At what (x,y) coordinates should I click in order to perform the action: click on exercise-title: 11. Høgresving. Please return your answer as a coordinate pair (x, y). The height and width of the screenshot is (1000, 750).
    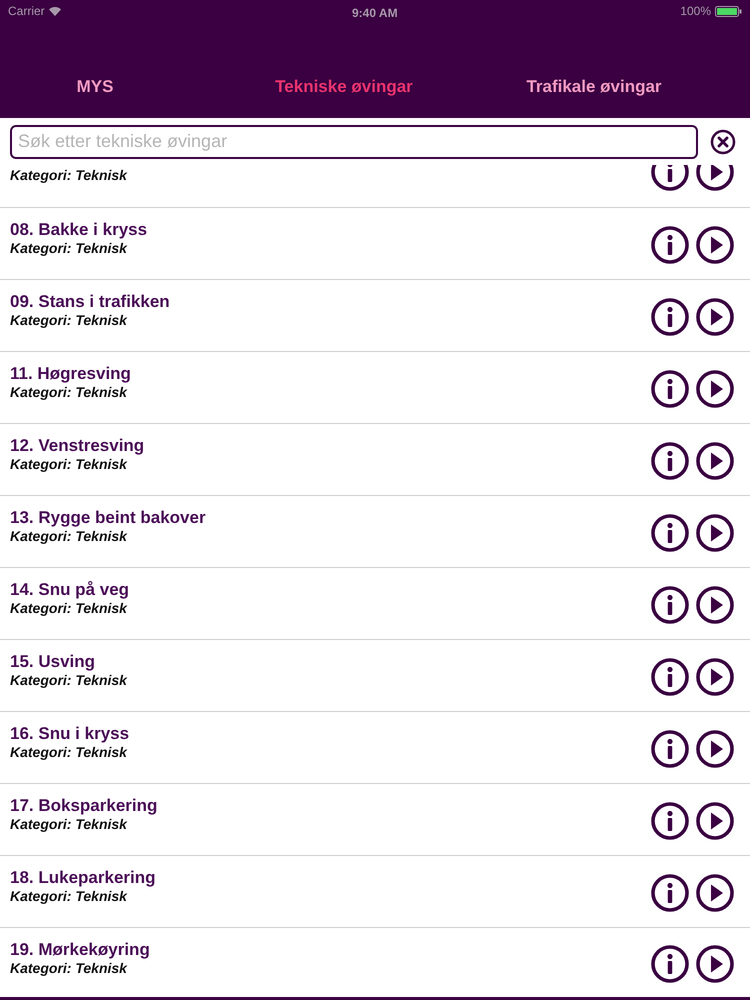
    Looking at the image, I should click on (70, 373).